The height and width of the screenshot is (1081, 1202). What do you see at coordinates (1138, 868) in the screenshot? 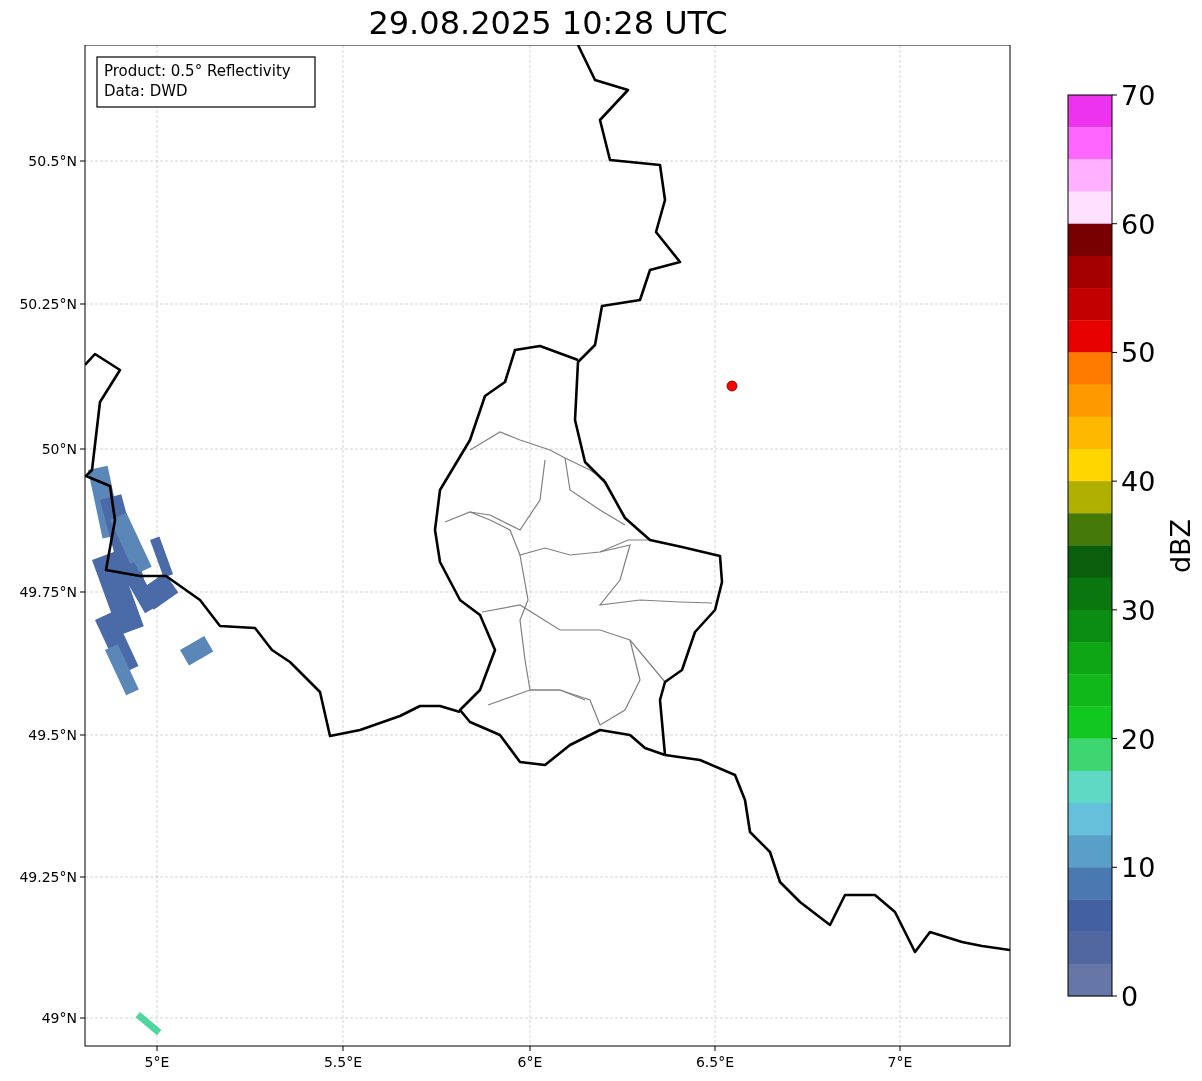
I see `colorbar-tick-label: 10` at bounding box center [1138, 868].